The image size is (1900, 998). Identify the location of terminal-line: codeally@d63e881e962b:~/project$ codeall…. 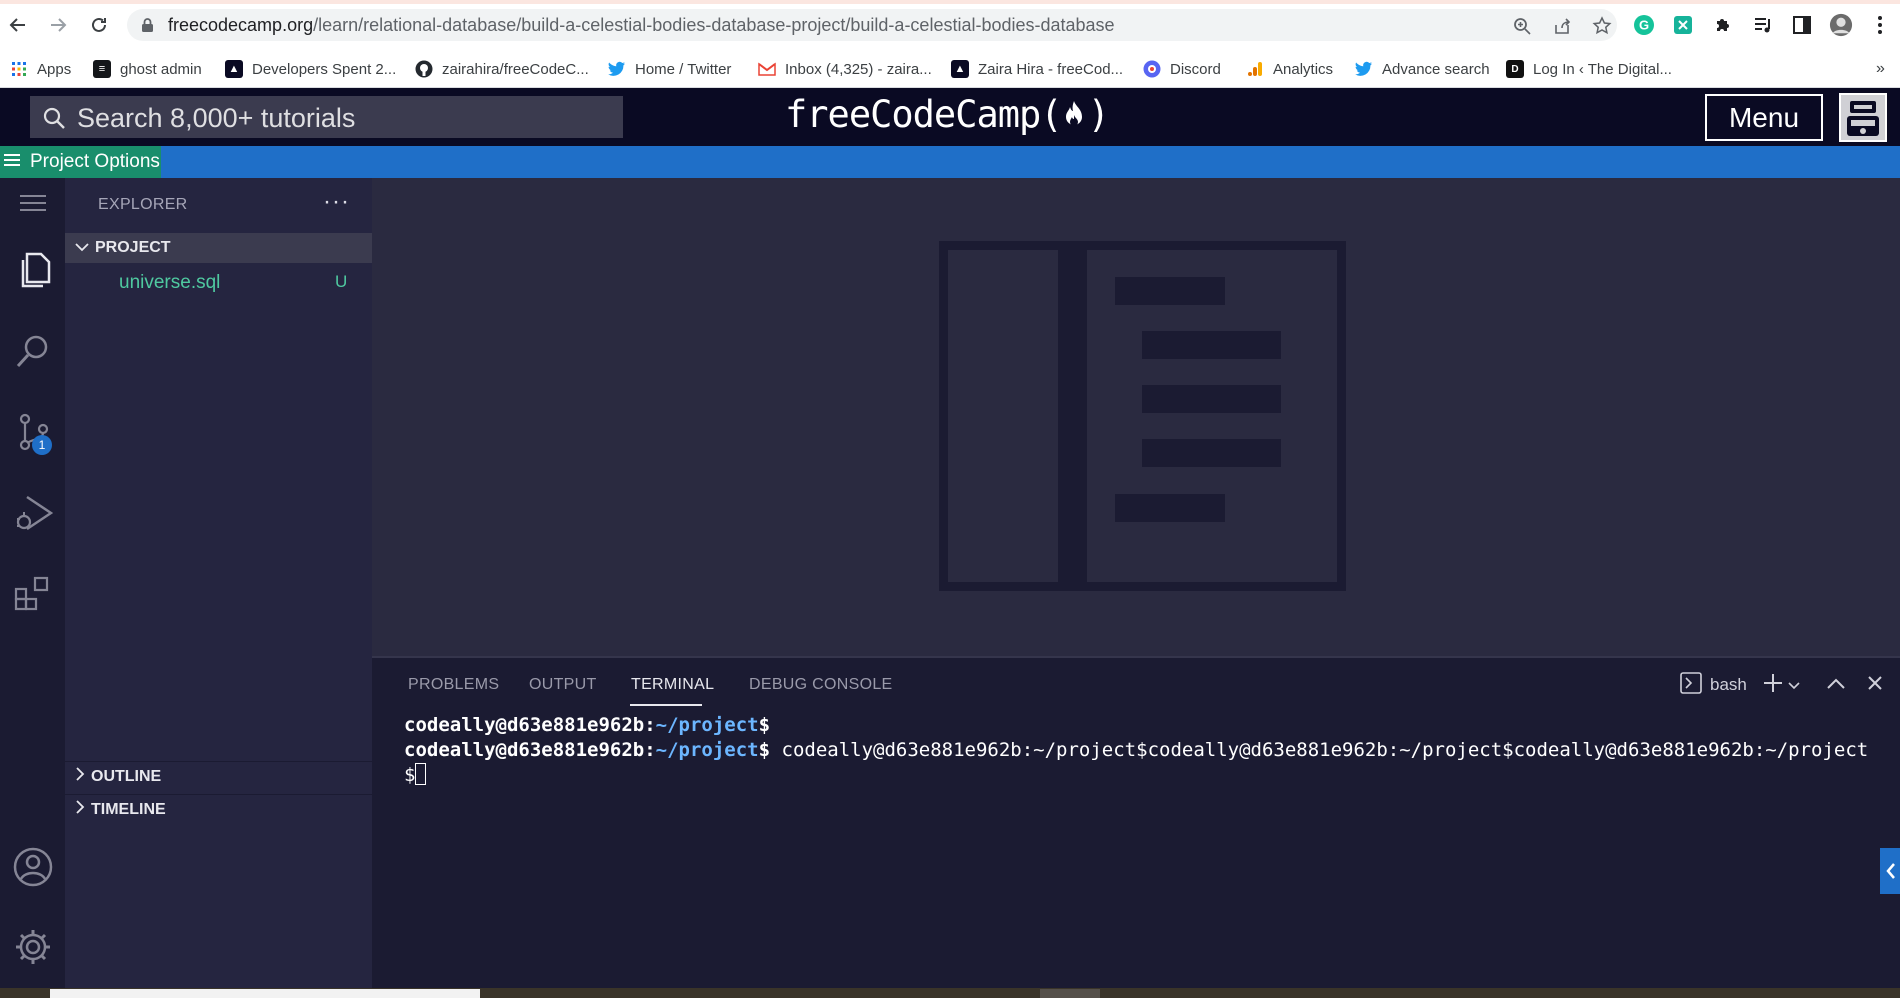
(1136, 762).